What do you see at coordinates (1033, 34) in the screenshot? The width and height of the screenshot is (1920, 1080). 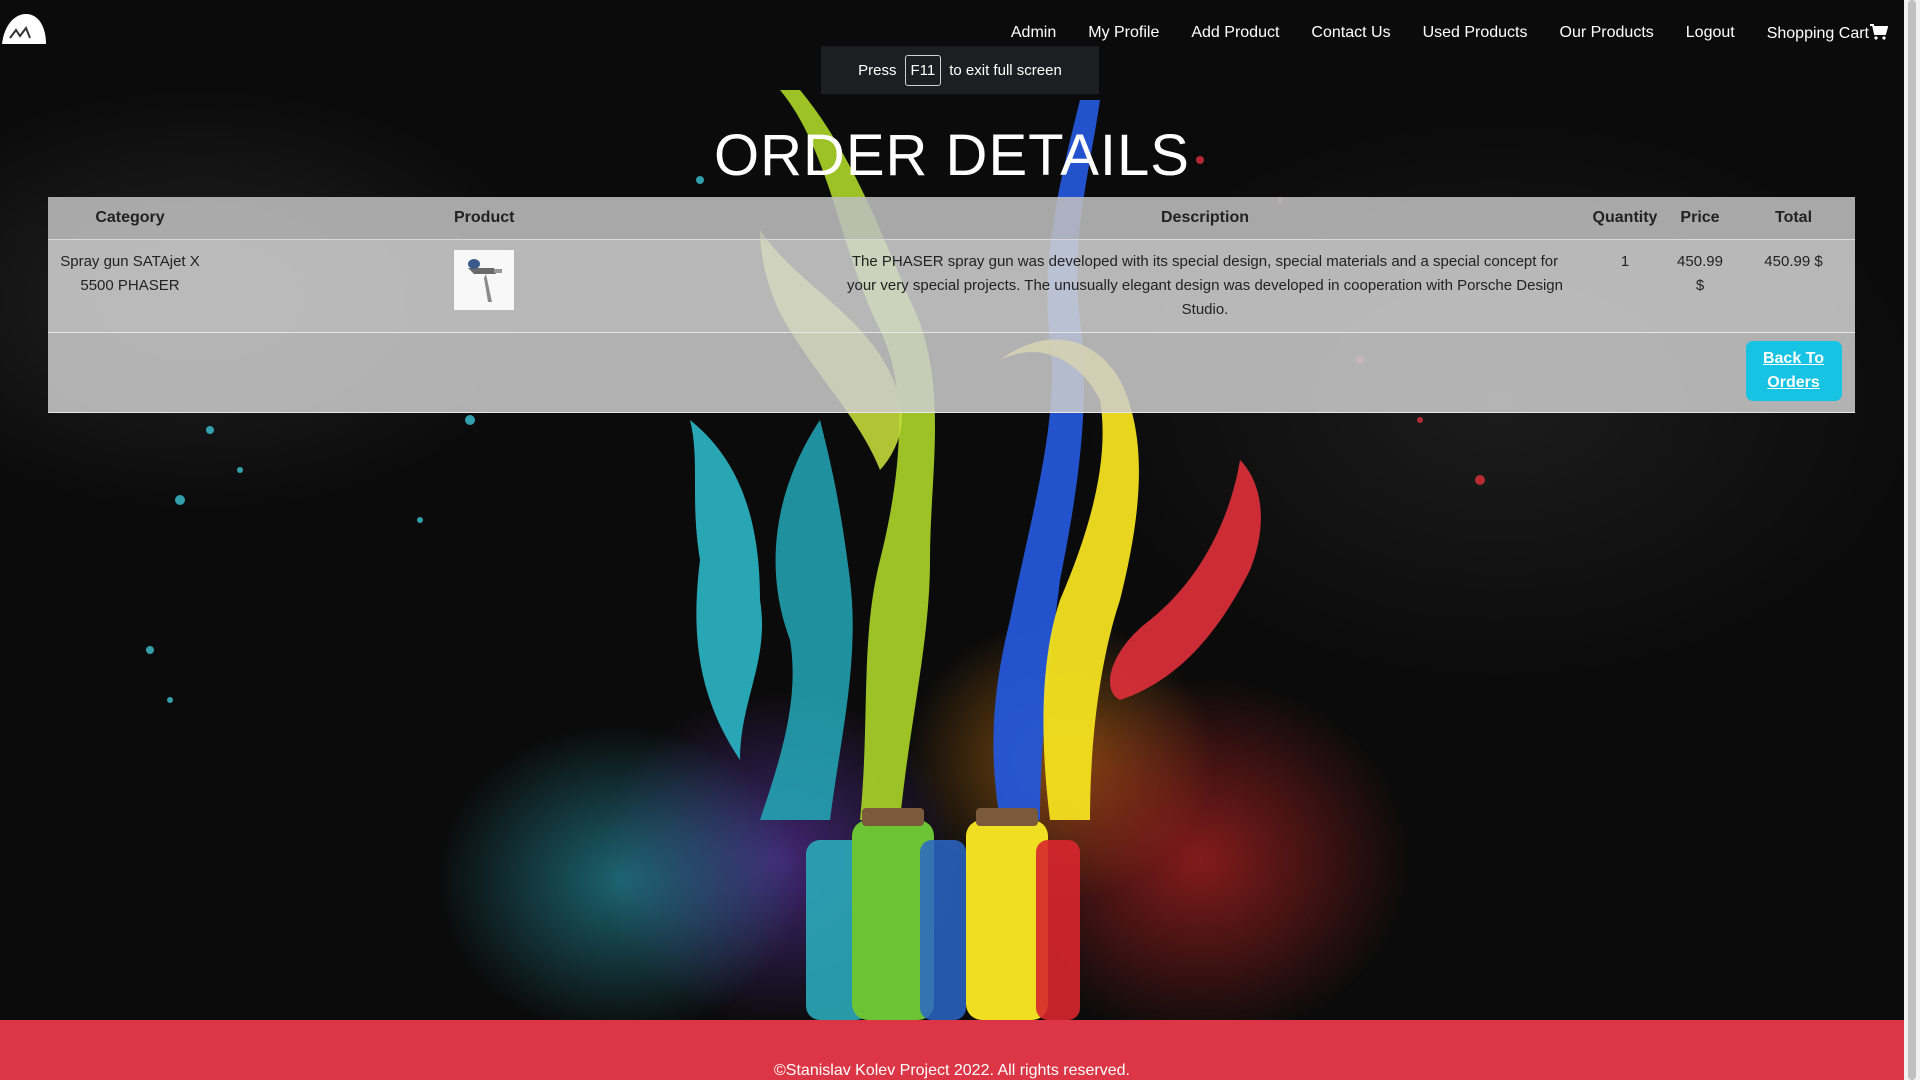 I see `nav-admin: Admin` at bounding box center [1033, 34].